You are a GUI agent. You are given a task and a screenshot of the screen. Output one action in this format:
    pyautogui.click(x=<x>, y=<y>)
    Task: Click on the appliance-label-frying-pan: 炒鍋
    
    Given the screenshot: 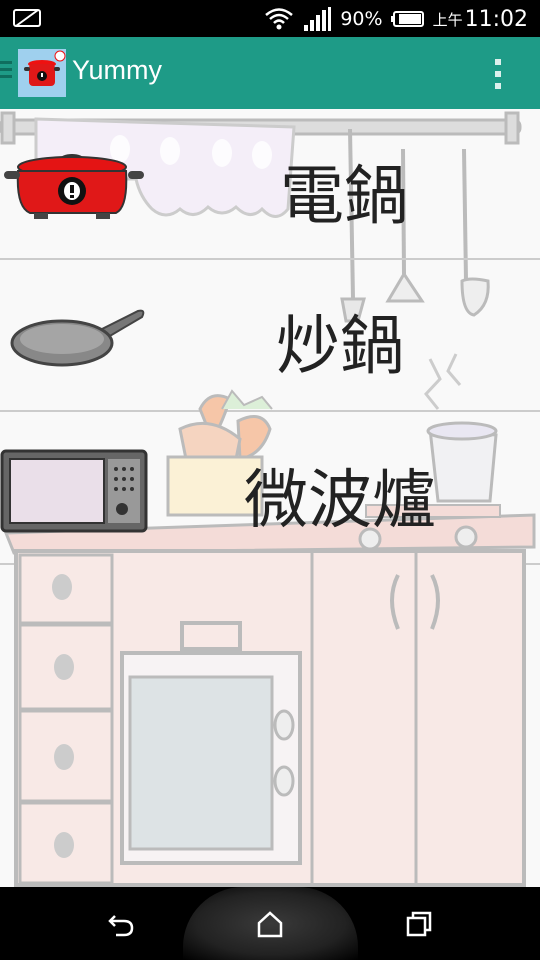 What is the action you would take?
    pyautogui.click(x=340, y=347)
    